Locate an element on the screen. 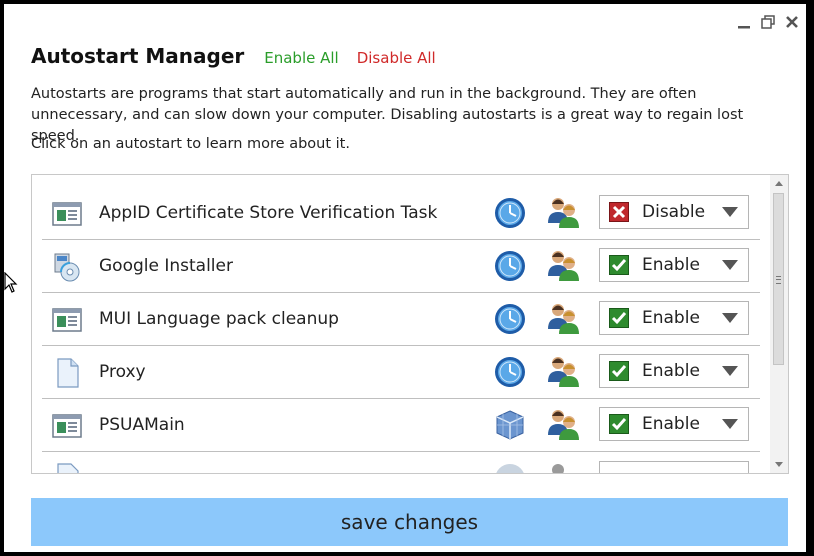  list-item-partial is located at coordinates (401, 466).